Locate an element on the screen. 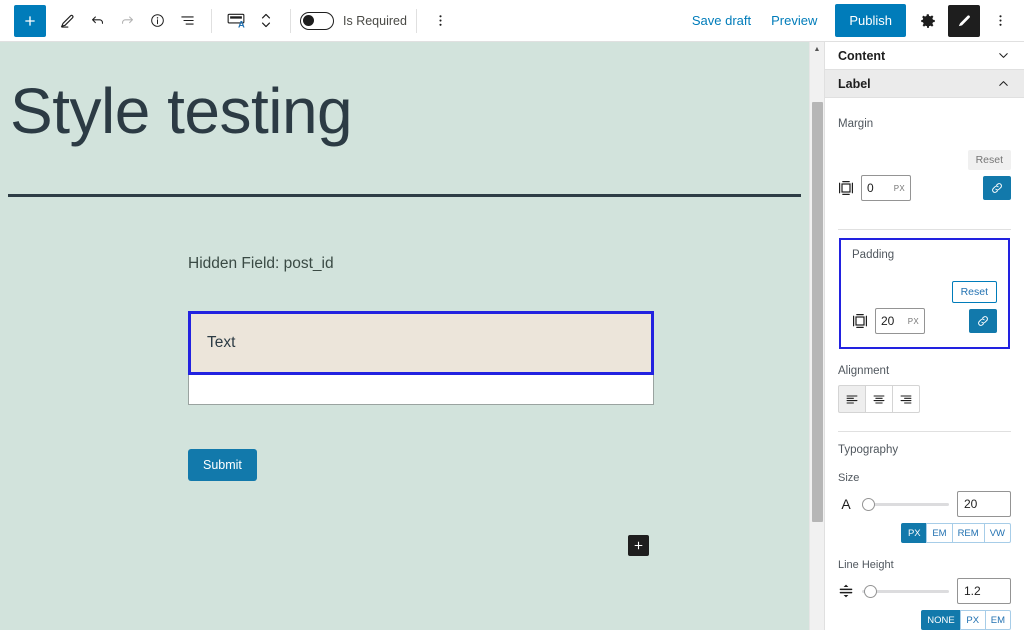 The height and width of the screenshot is (630, 1024). margin-reset-button: Reset is located at coordinates (989, 160).